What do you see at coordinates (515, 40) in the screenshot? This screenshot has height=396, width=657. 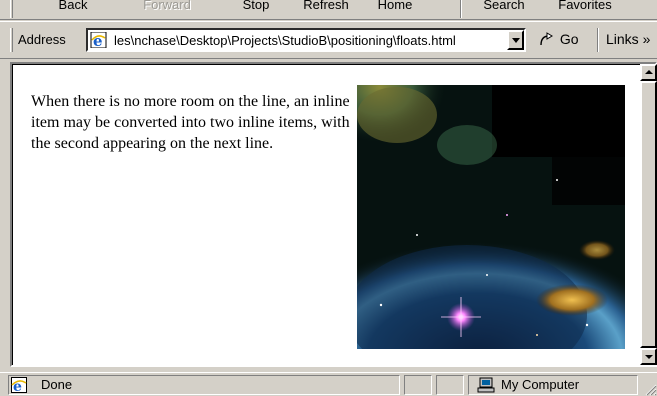 I see `address-dropdown-button` at bounding box center [515, 40].